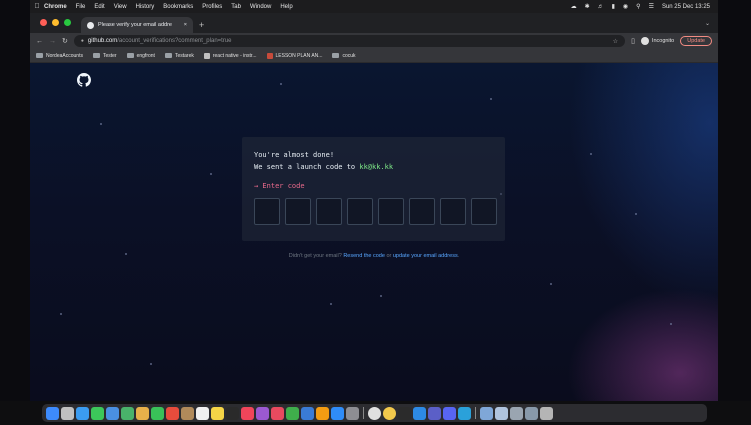 Image resolution: width=751 pixels, height=425 pixels. I want to click on podcasts-icon, so click(262, 413).